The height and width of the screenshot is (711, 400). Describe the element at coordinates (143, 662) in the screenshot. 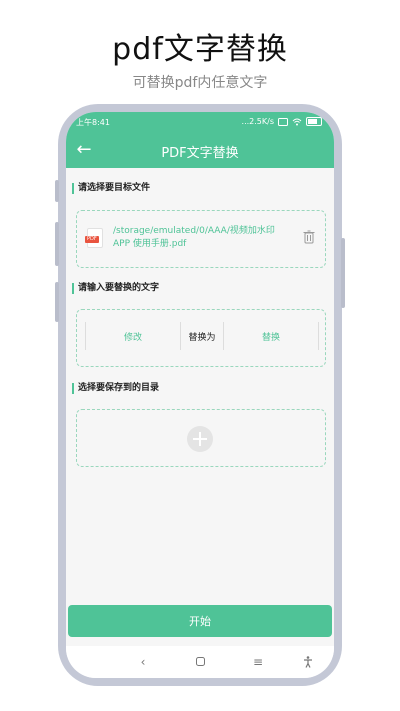

I see `chevron-left-icon: ‹` at that location.